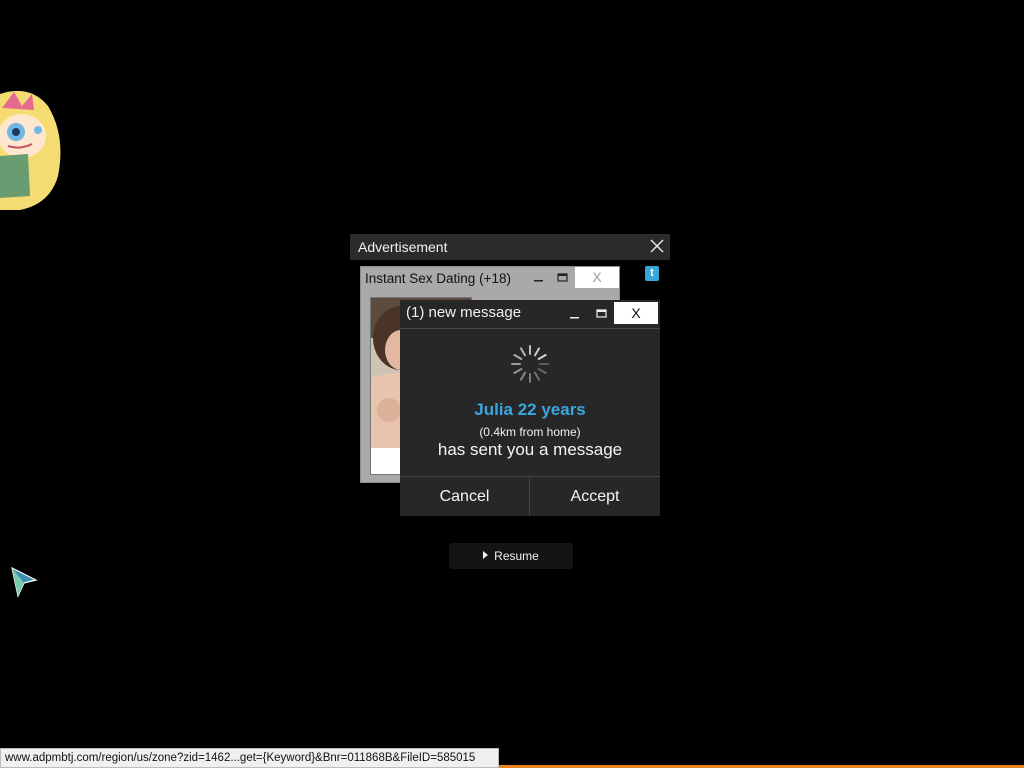 The width and height of the screenshot is (1024, 768). I want to click on sender-name: Julia 22 years, so click(530, 409).